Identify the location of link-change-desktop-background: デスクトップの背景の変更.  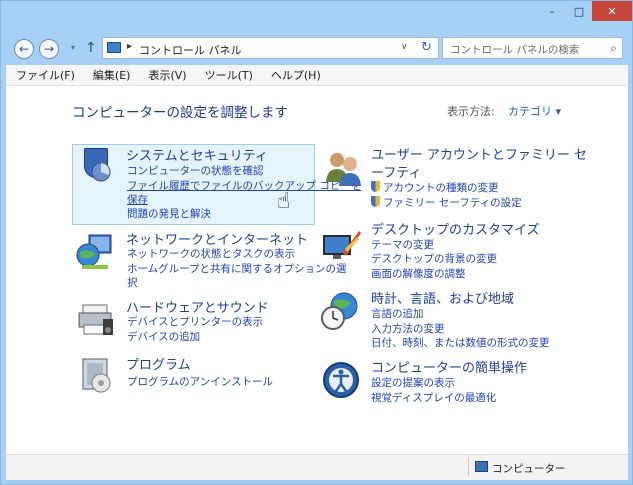
(434, 258).